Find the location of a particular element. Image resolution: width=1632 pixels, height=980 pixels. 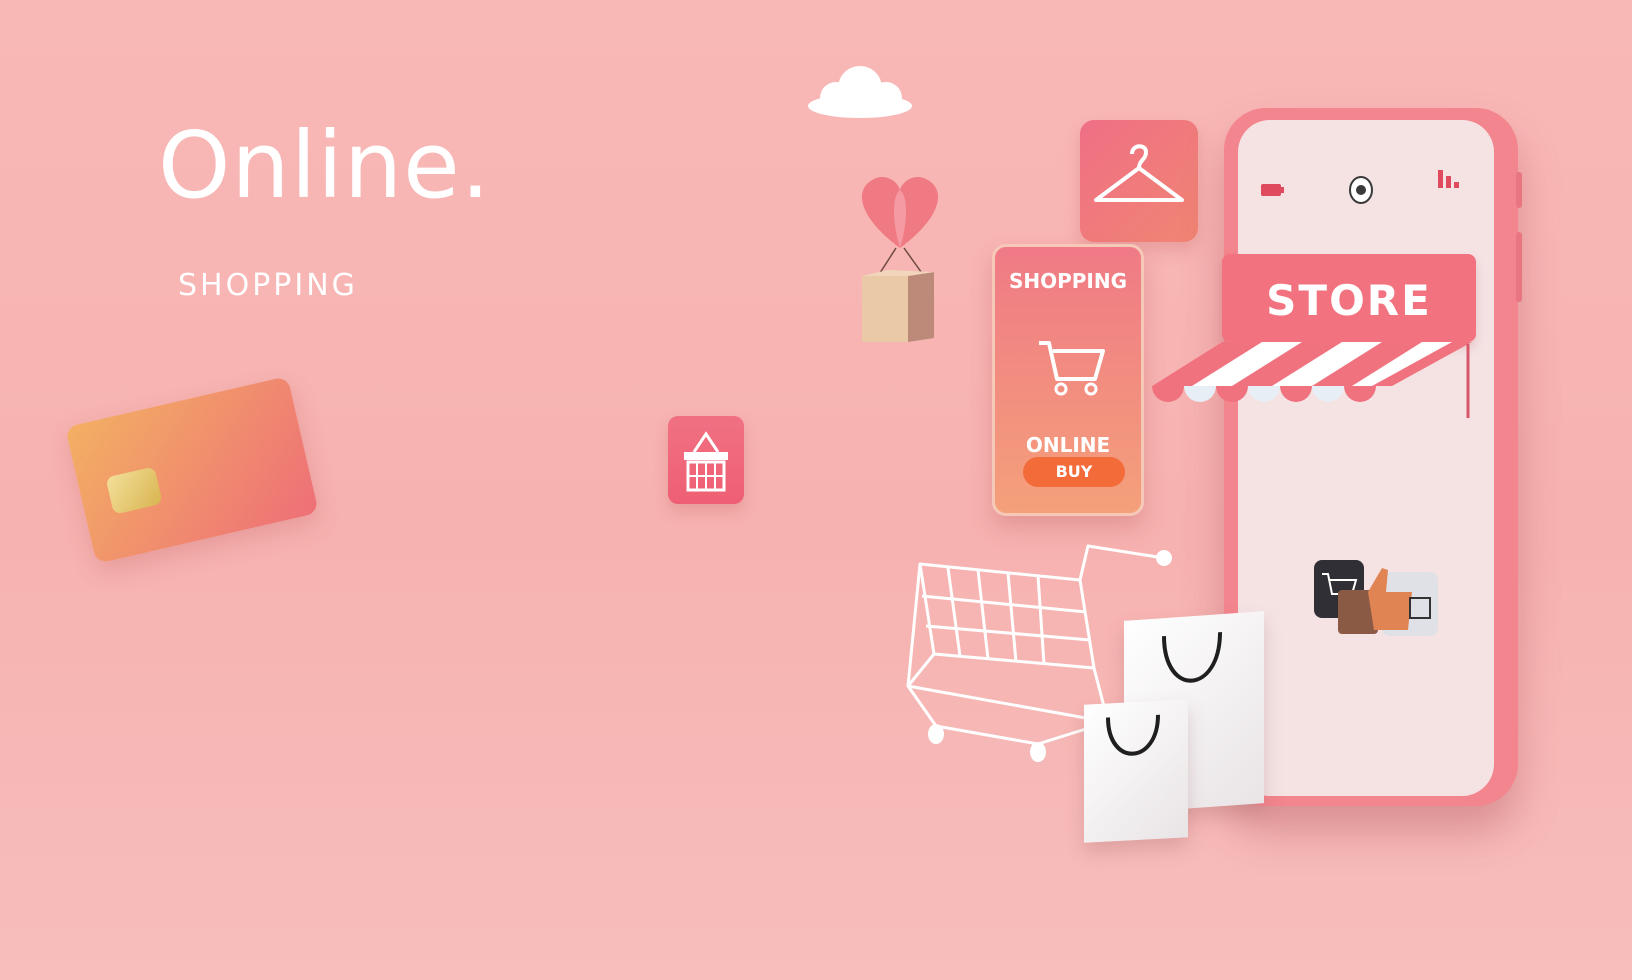

store-sign-label: STORE is located at coordinates (1349, 300).